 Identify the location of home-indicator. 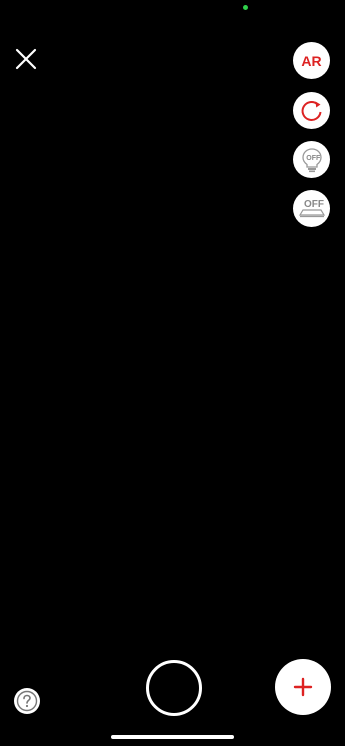
(172, 737).